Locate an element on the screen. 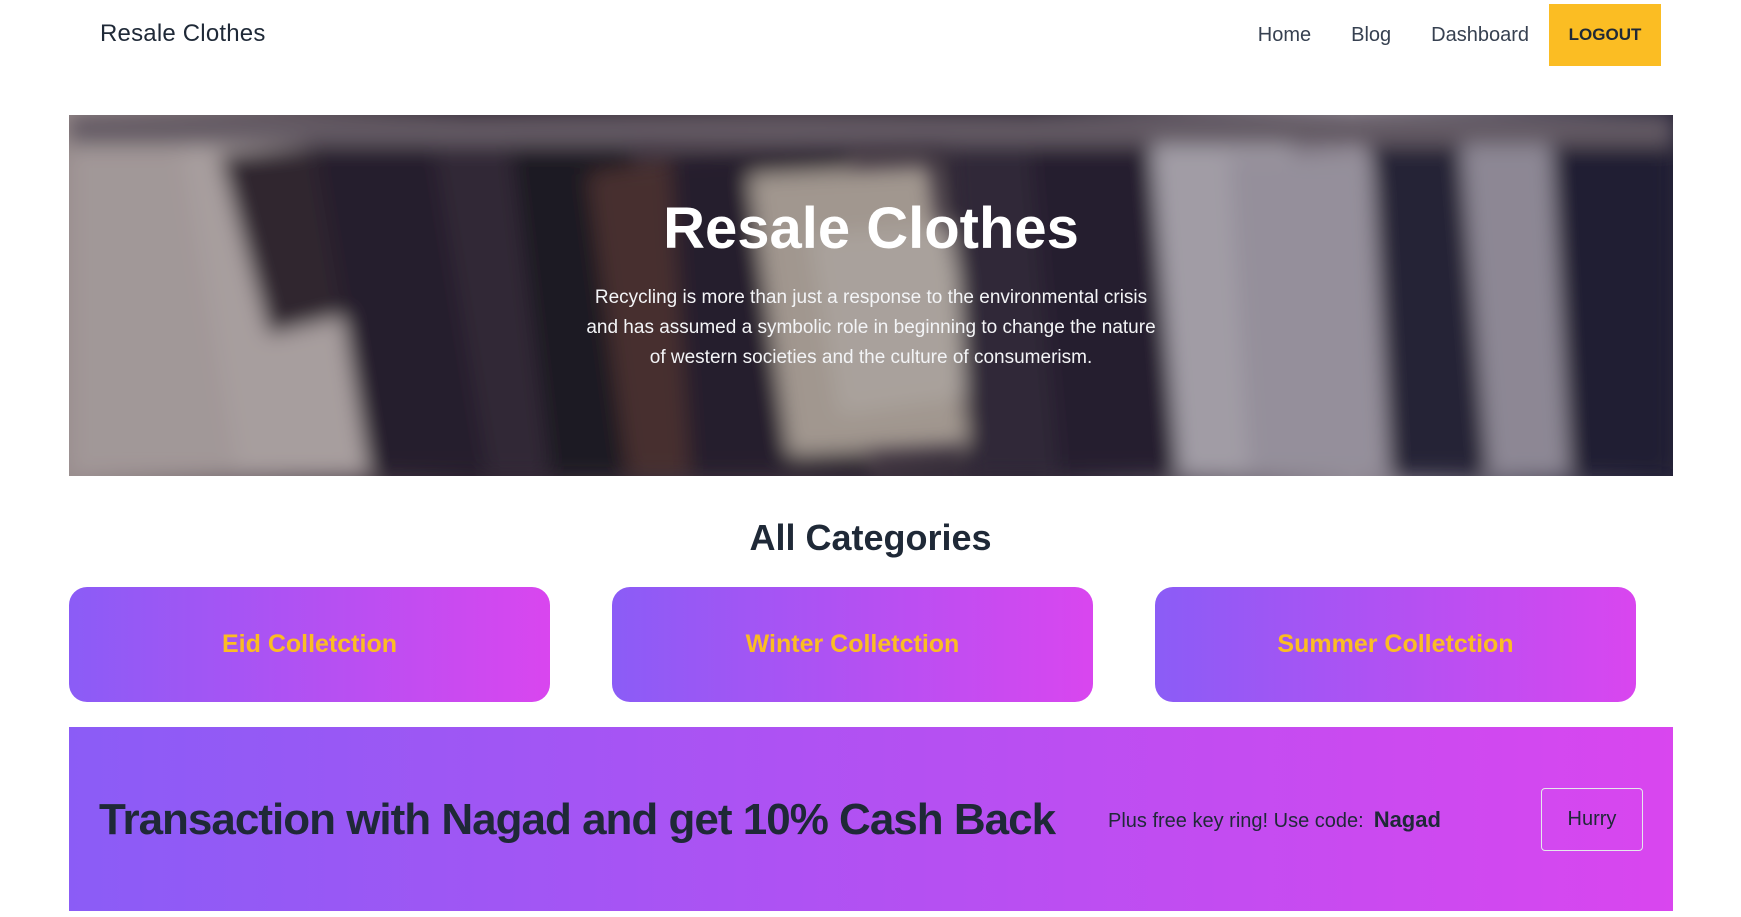 The width and height of the screenshot is (1741, 917). hero-title: Resale Clothes is located at coordinates (871, 228).